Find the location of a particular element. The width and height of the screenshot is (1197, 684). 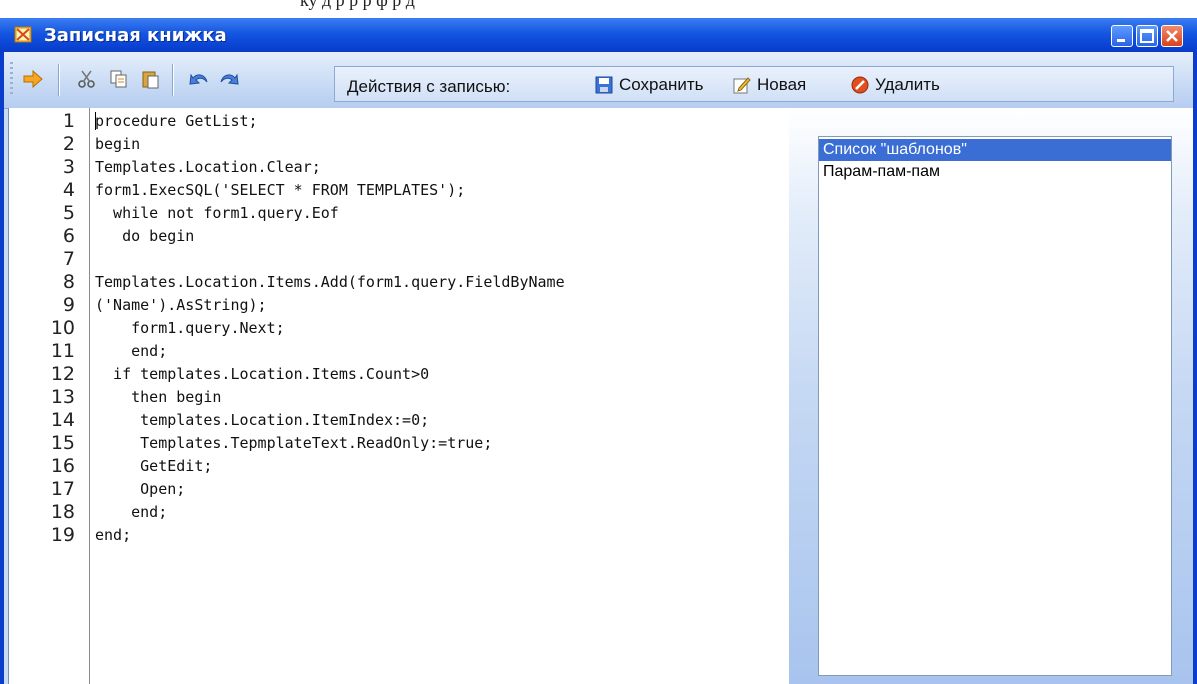

title-bar: Записная книжка is located at coordinates (598, 35).